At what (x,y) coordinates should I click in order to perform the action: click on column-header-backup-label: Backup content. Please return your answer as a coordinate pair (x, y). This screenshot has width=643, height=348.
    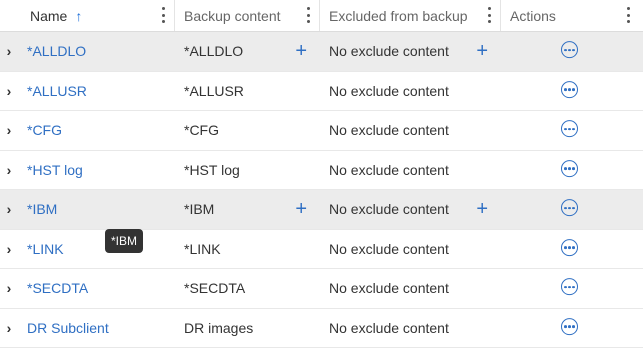
    Looking at the image, I should click on (232, 16).